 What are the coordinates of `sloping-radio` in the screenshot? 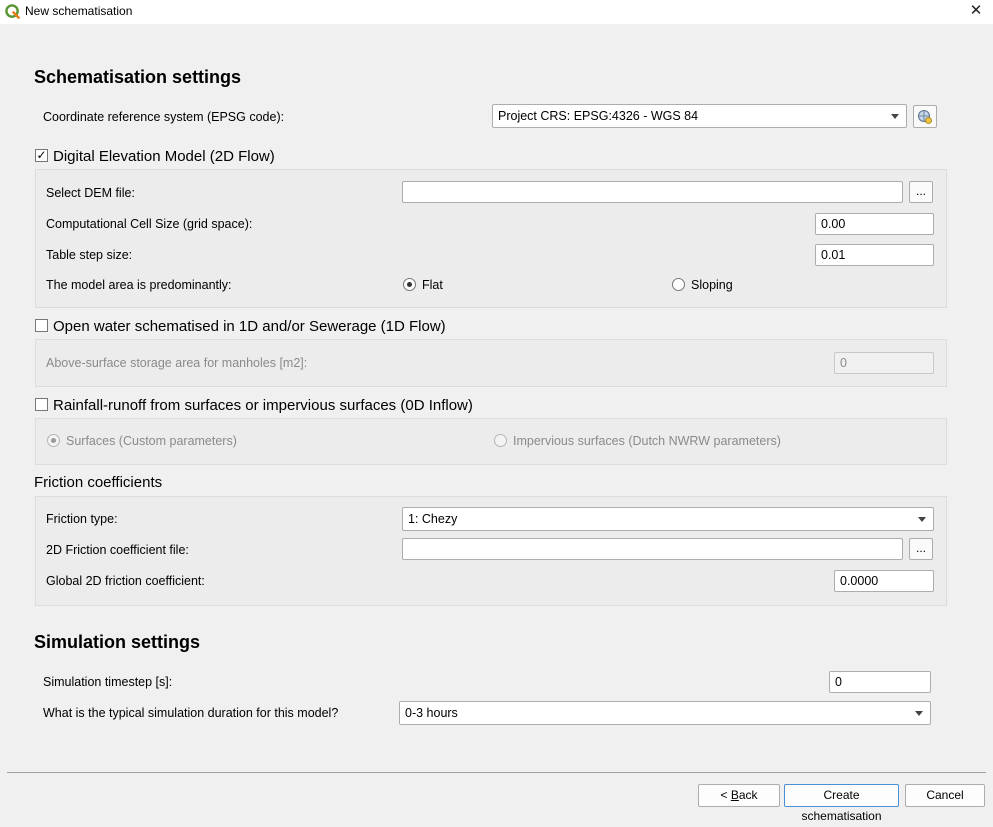 It's located at (678, 284).